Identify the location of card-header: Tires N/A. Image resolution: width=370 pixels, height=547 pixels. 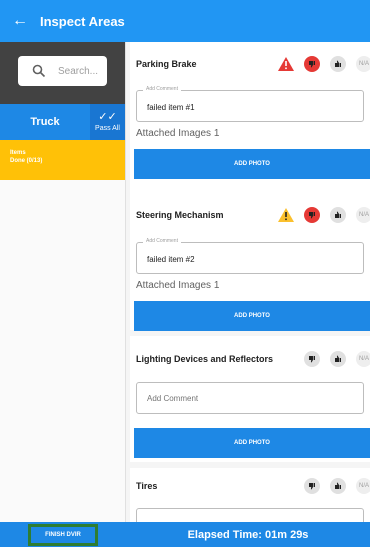
(250, 486).